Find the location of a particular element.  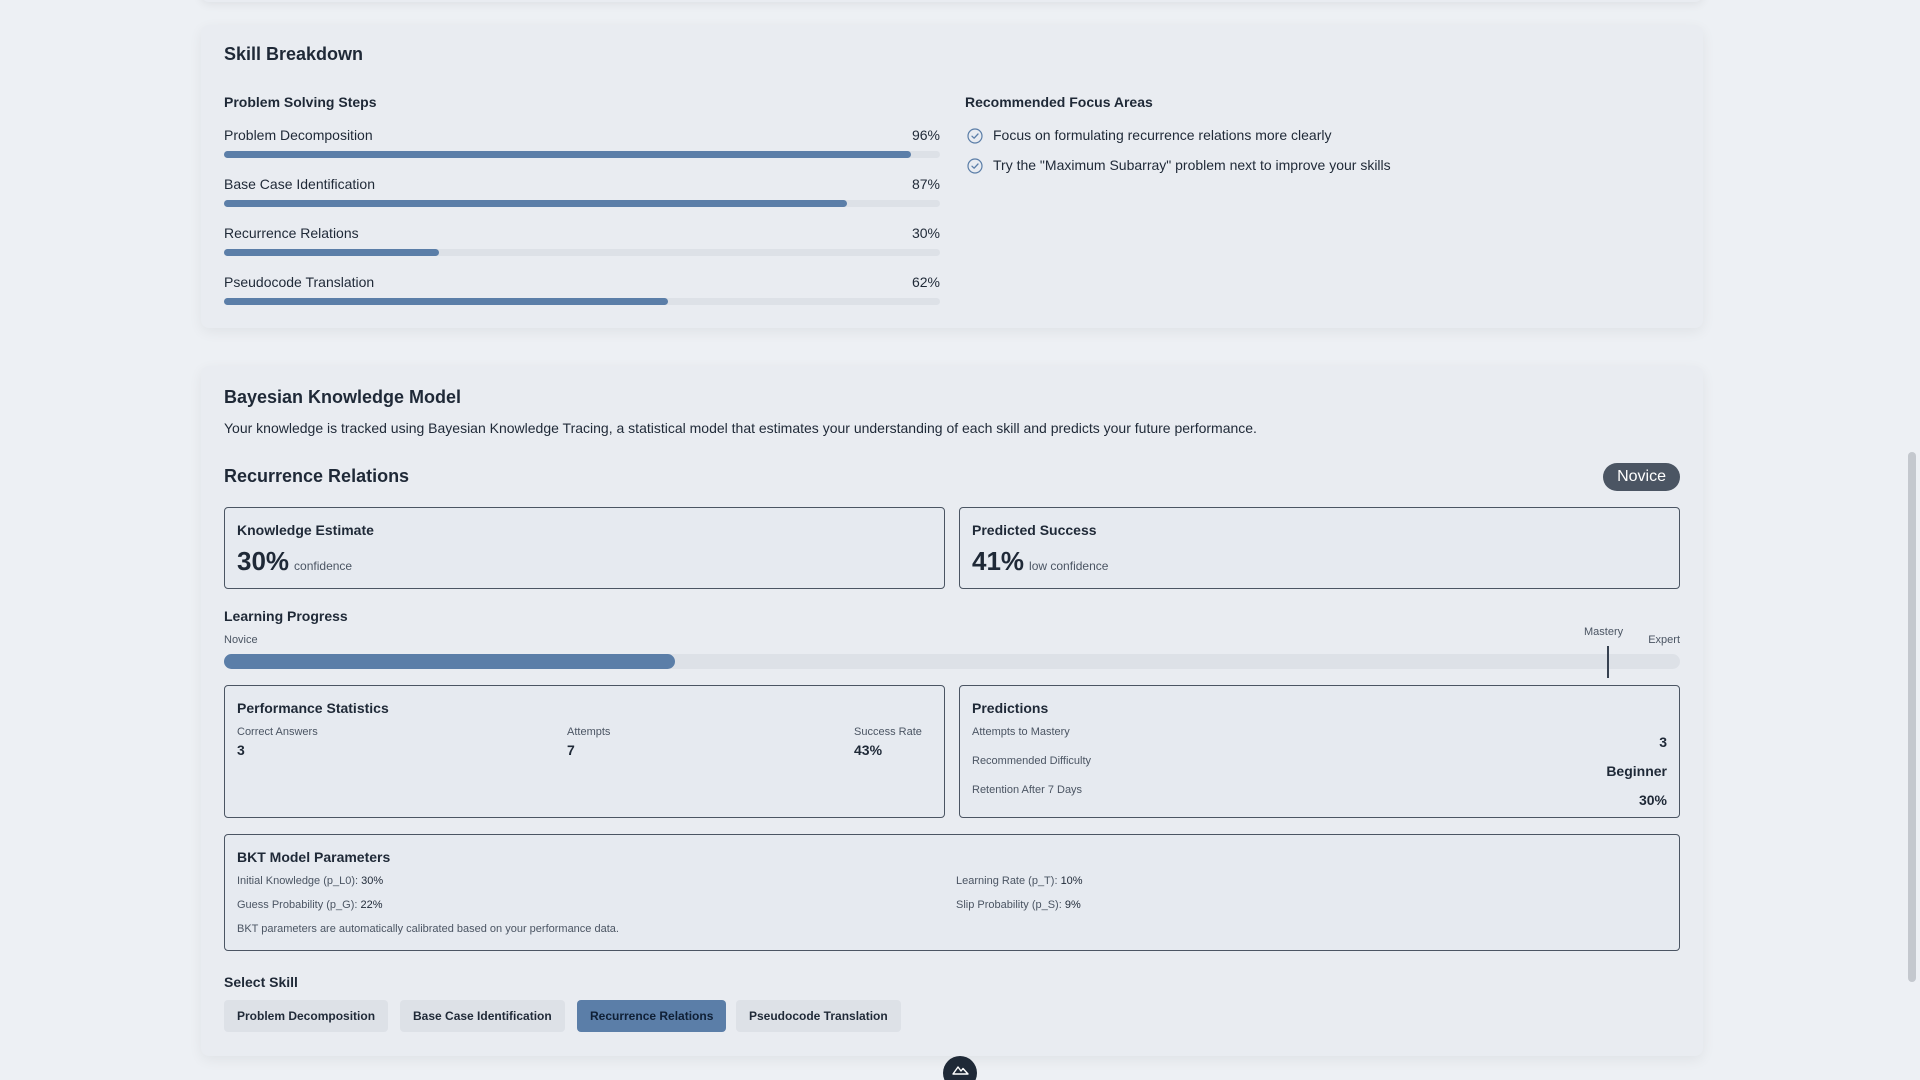

prediction-value: 3 is located at coordinates (1663, 742).